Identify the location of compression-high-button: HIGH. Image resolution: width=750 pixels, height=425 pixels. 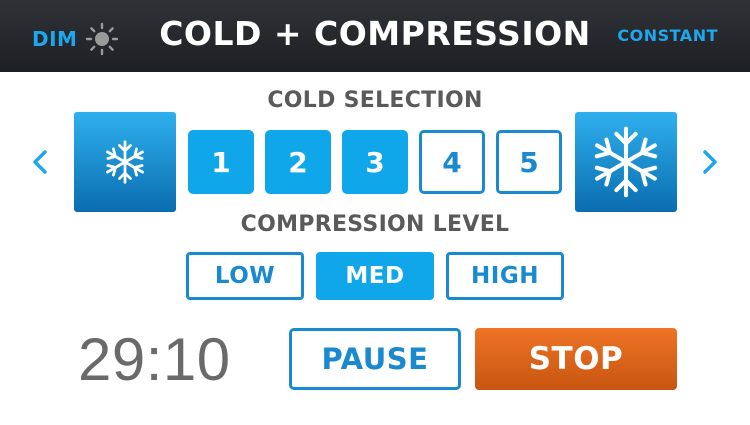
(505, 276).